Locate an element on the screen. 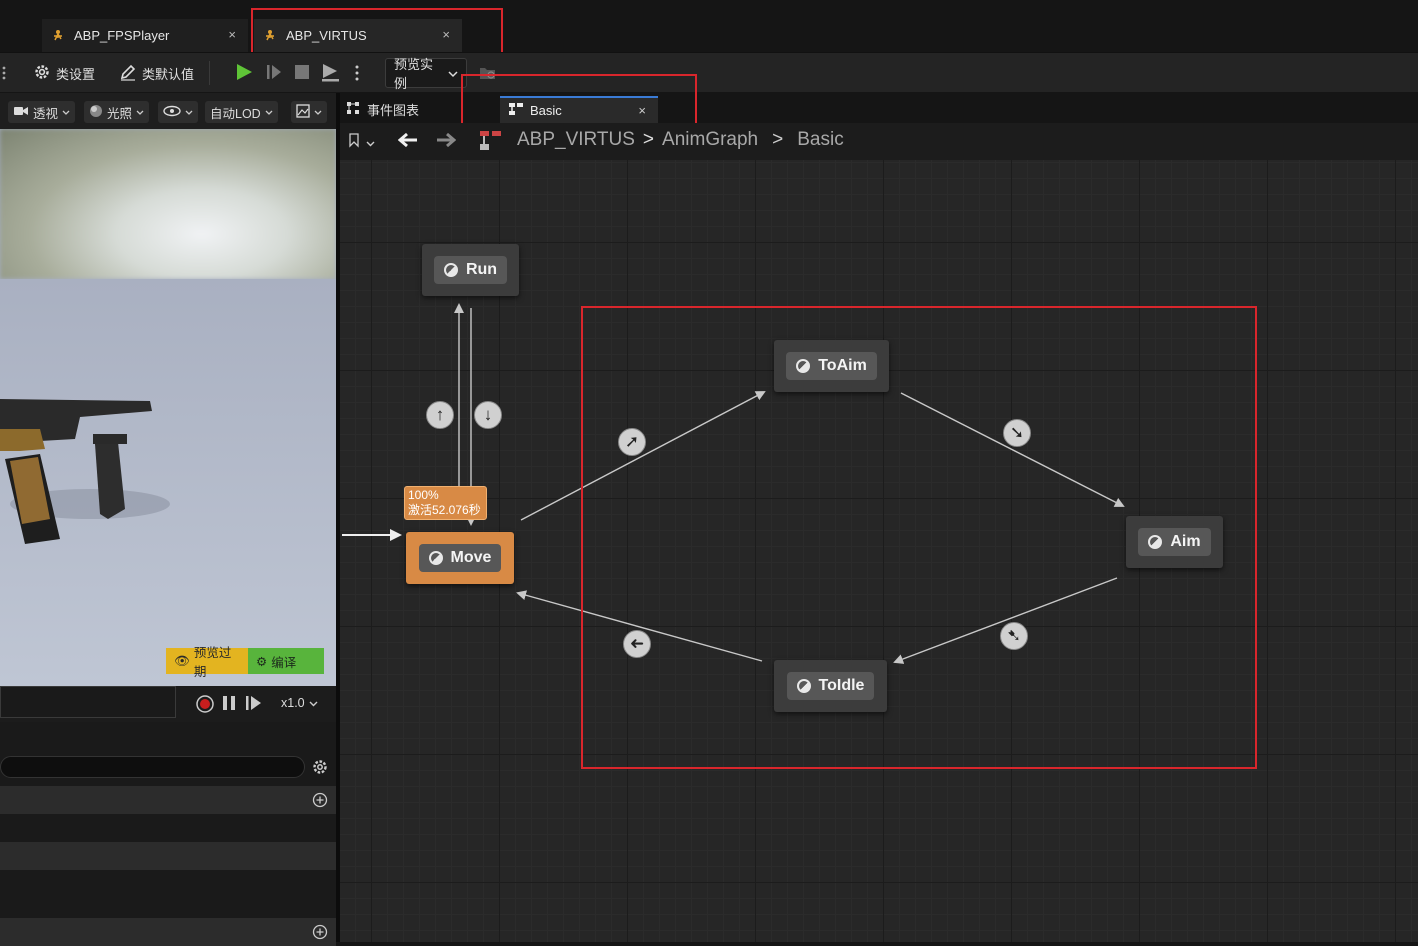  edit-icon is located at coordinates (128, 73).